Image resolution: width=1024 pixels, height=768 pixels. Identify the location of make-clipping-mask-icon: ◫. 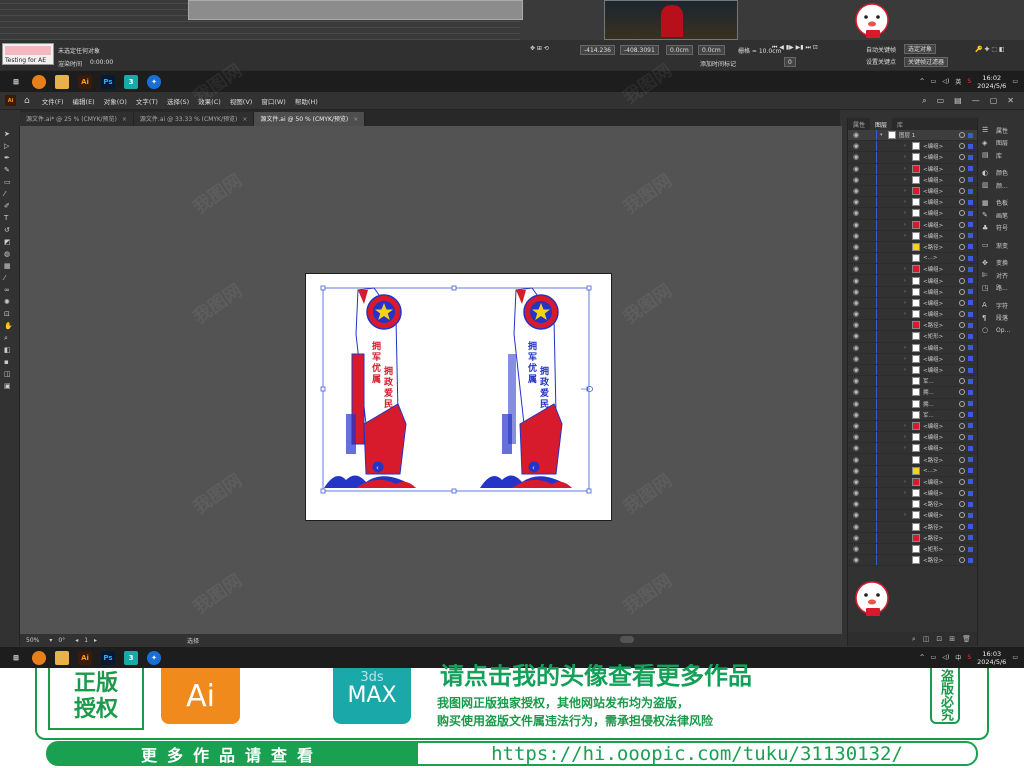
(926, 639).